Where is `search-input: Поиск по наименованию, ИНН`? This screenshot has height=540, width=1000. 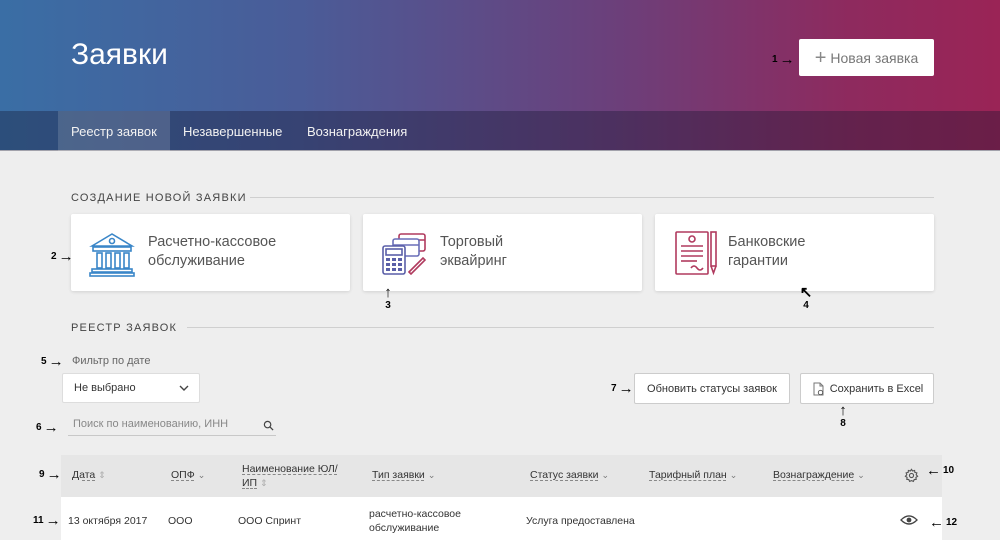
search-input: Поиск по наименованию, ИНН is located at coordinates (172, 427).